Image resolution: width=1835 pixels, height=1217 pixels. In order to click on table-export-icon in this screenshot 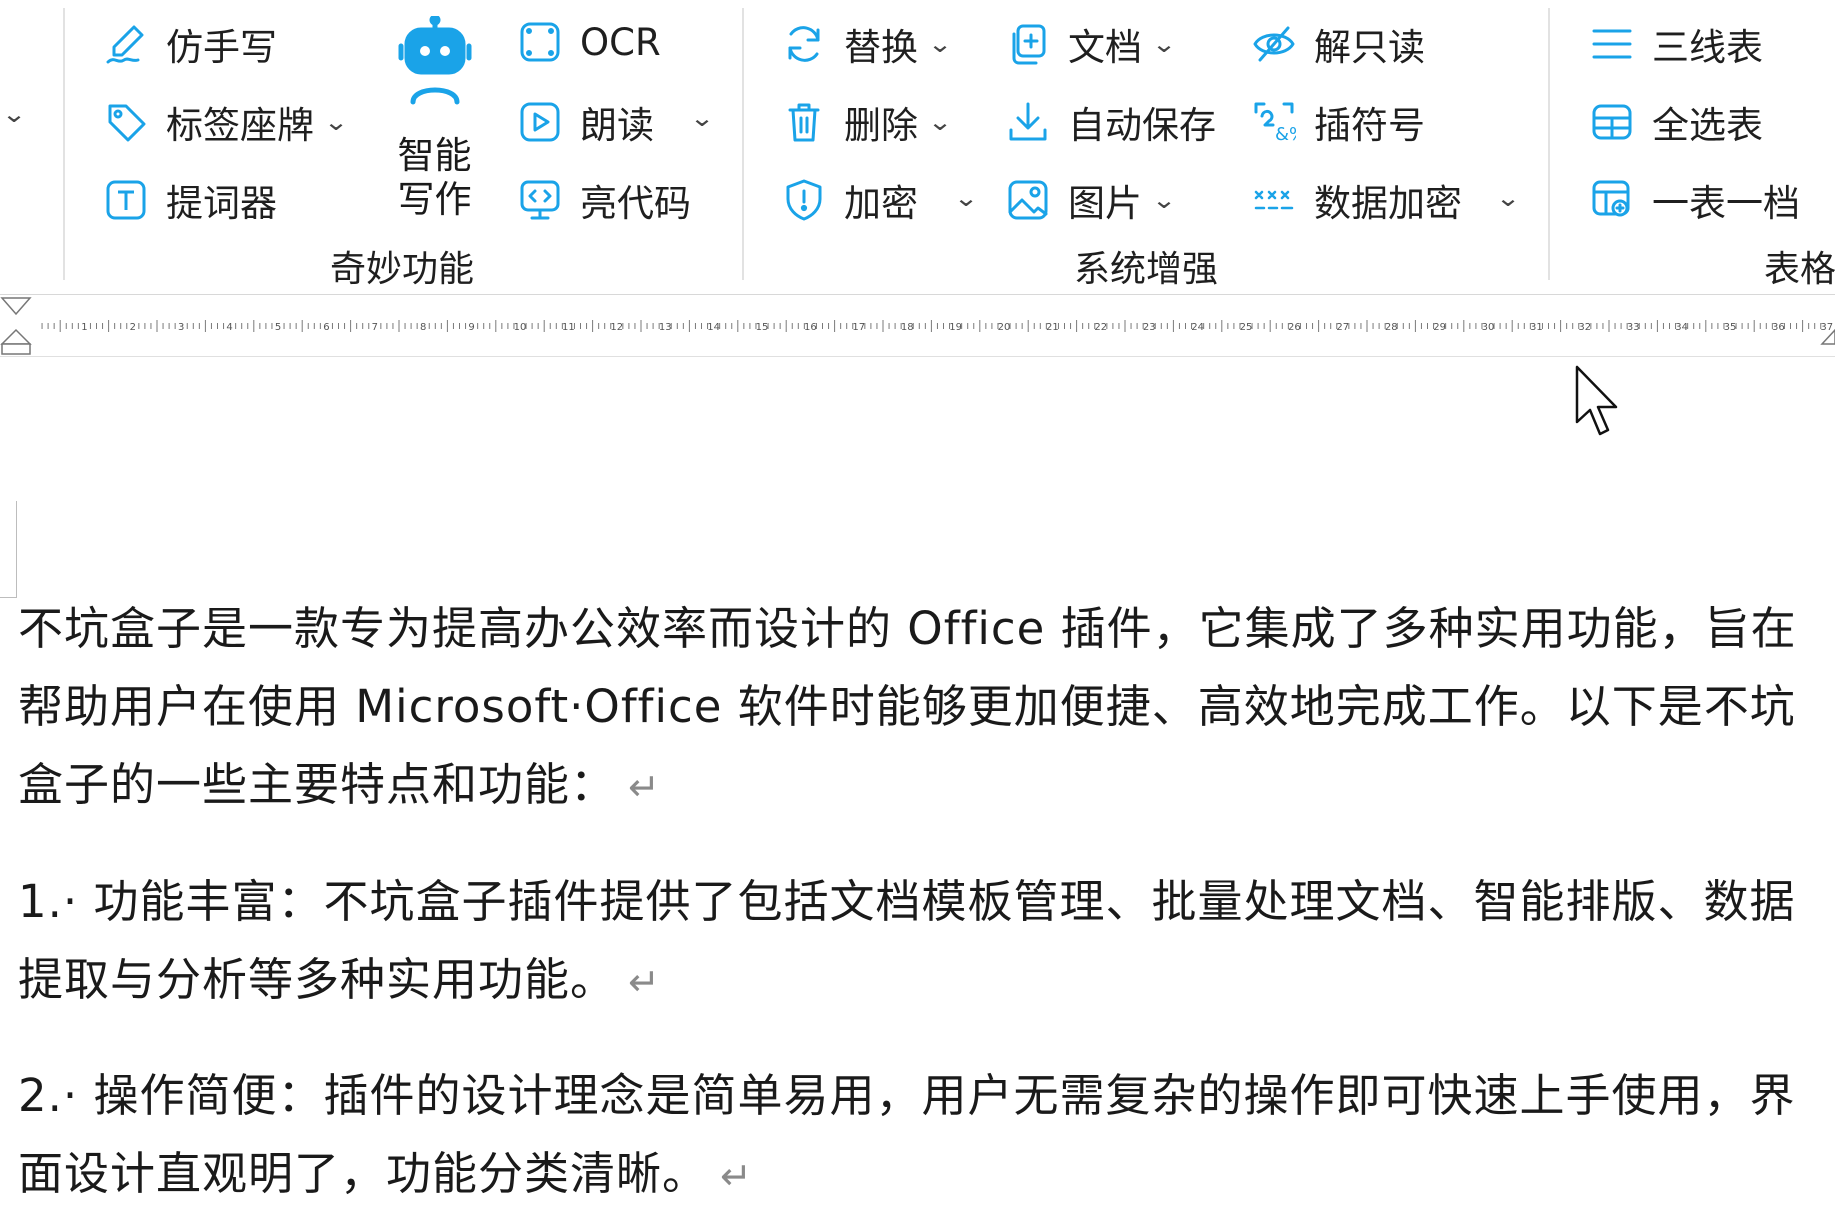, I will do `click(1612, 200)`.